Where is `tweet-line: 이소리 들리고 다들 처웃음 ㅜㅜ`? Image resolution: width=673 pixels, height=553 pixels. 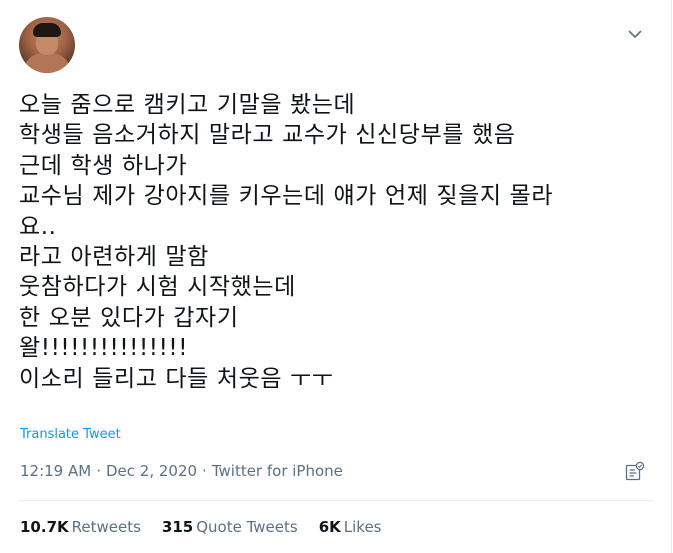
tweet-line: 이소리 들리고 다들 처웃음 ㅜㅜ is located at coordinates (176, 378).